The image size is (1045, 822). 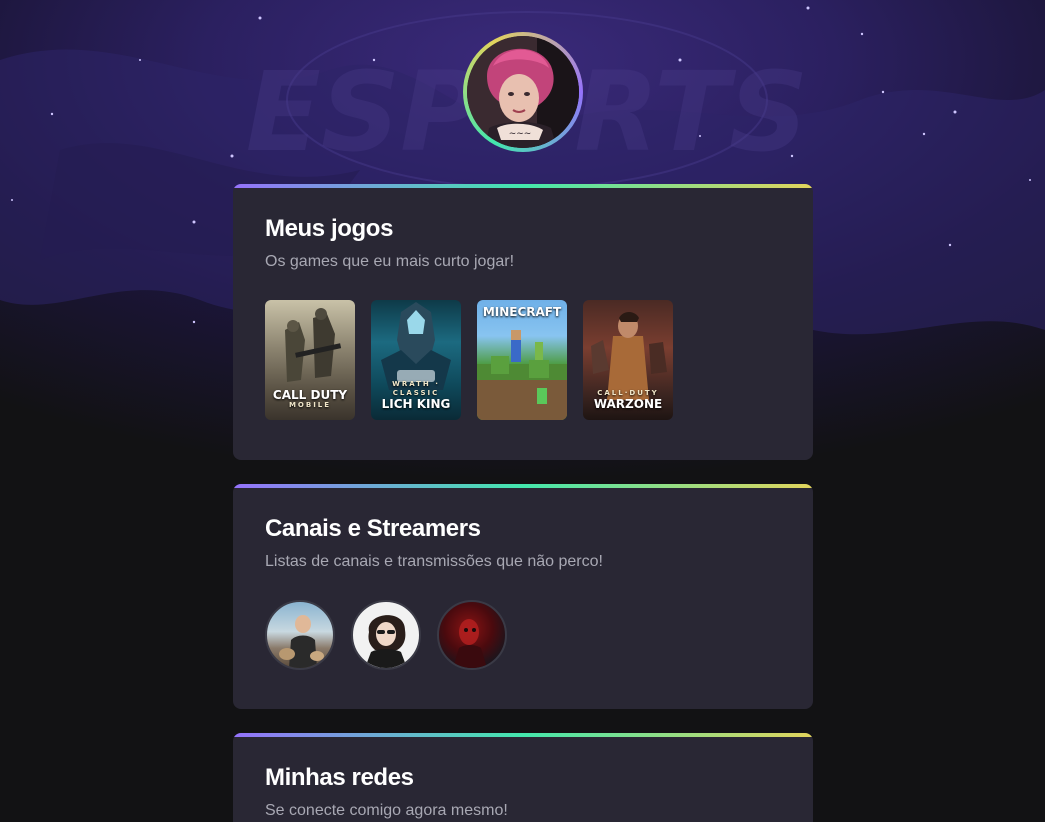 I want to click on streamer-photo-3-icon, so click(x=470, y=643).